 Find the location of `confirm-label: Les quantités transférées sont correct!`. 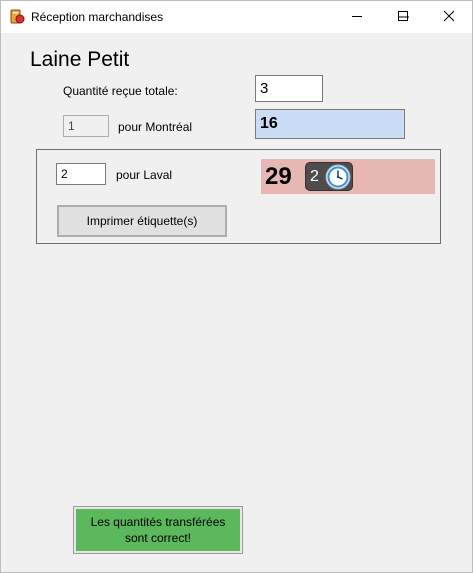

confirm-label: Les quantités transférées sont correct! is located at coordinates (158, 530).